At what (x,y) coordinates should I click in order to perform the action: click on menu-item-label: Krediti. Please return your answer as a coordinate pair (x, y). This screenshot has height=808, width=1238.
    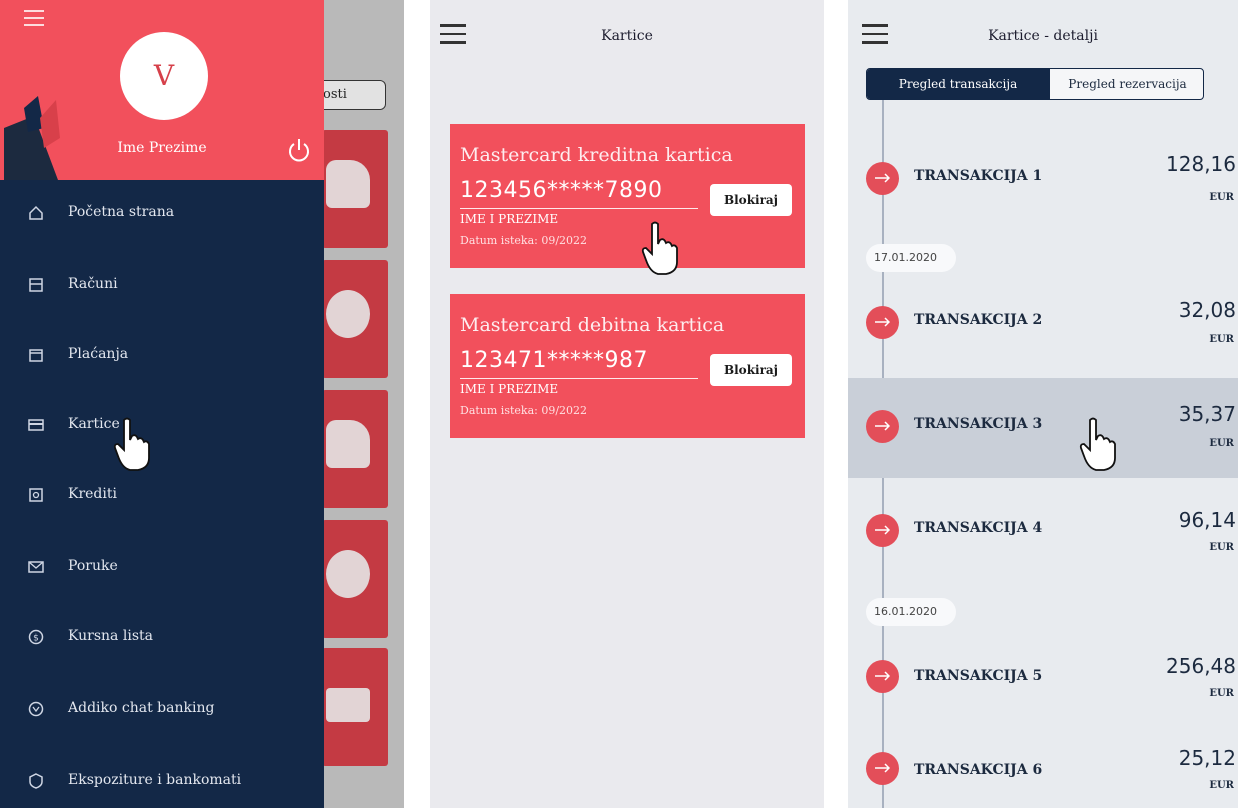
    Looking at the image, I should click on (92, 494).